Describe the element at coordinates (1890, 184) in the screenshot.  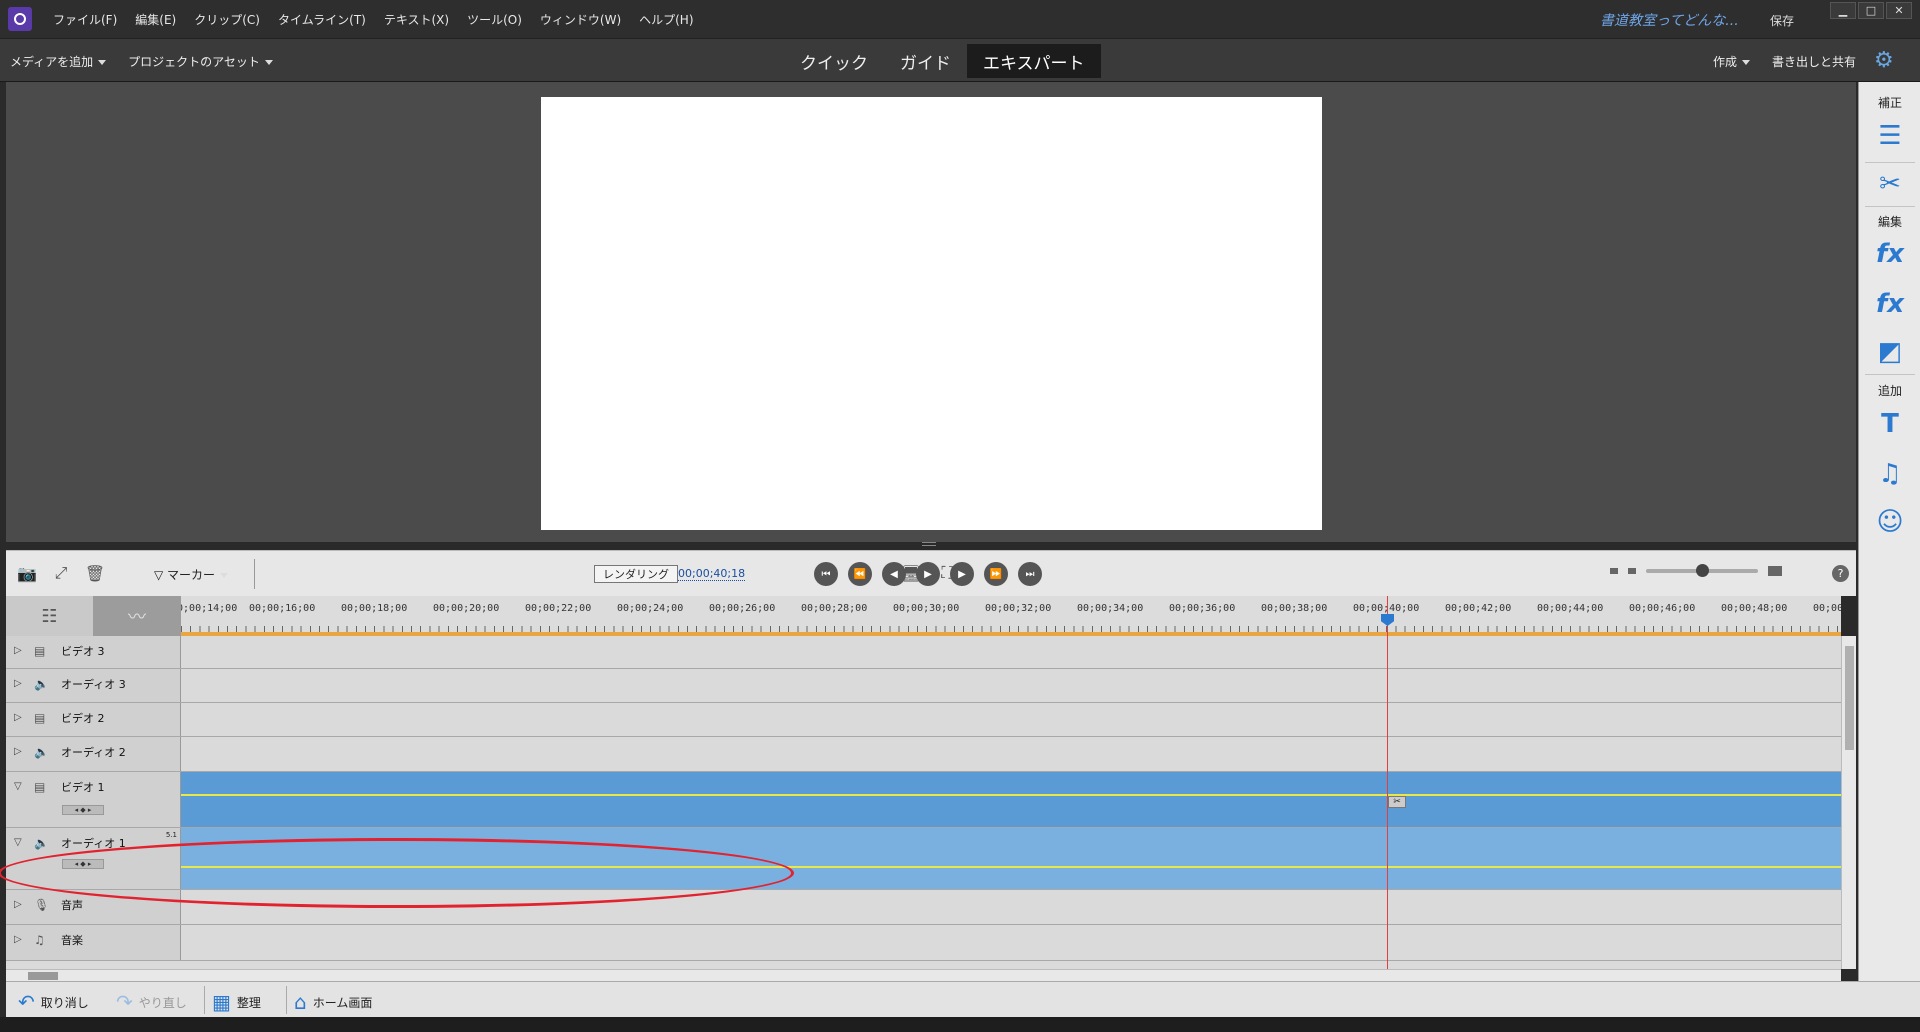
I see `tools-icon: ✂` at that location.